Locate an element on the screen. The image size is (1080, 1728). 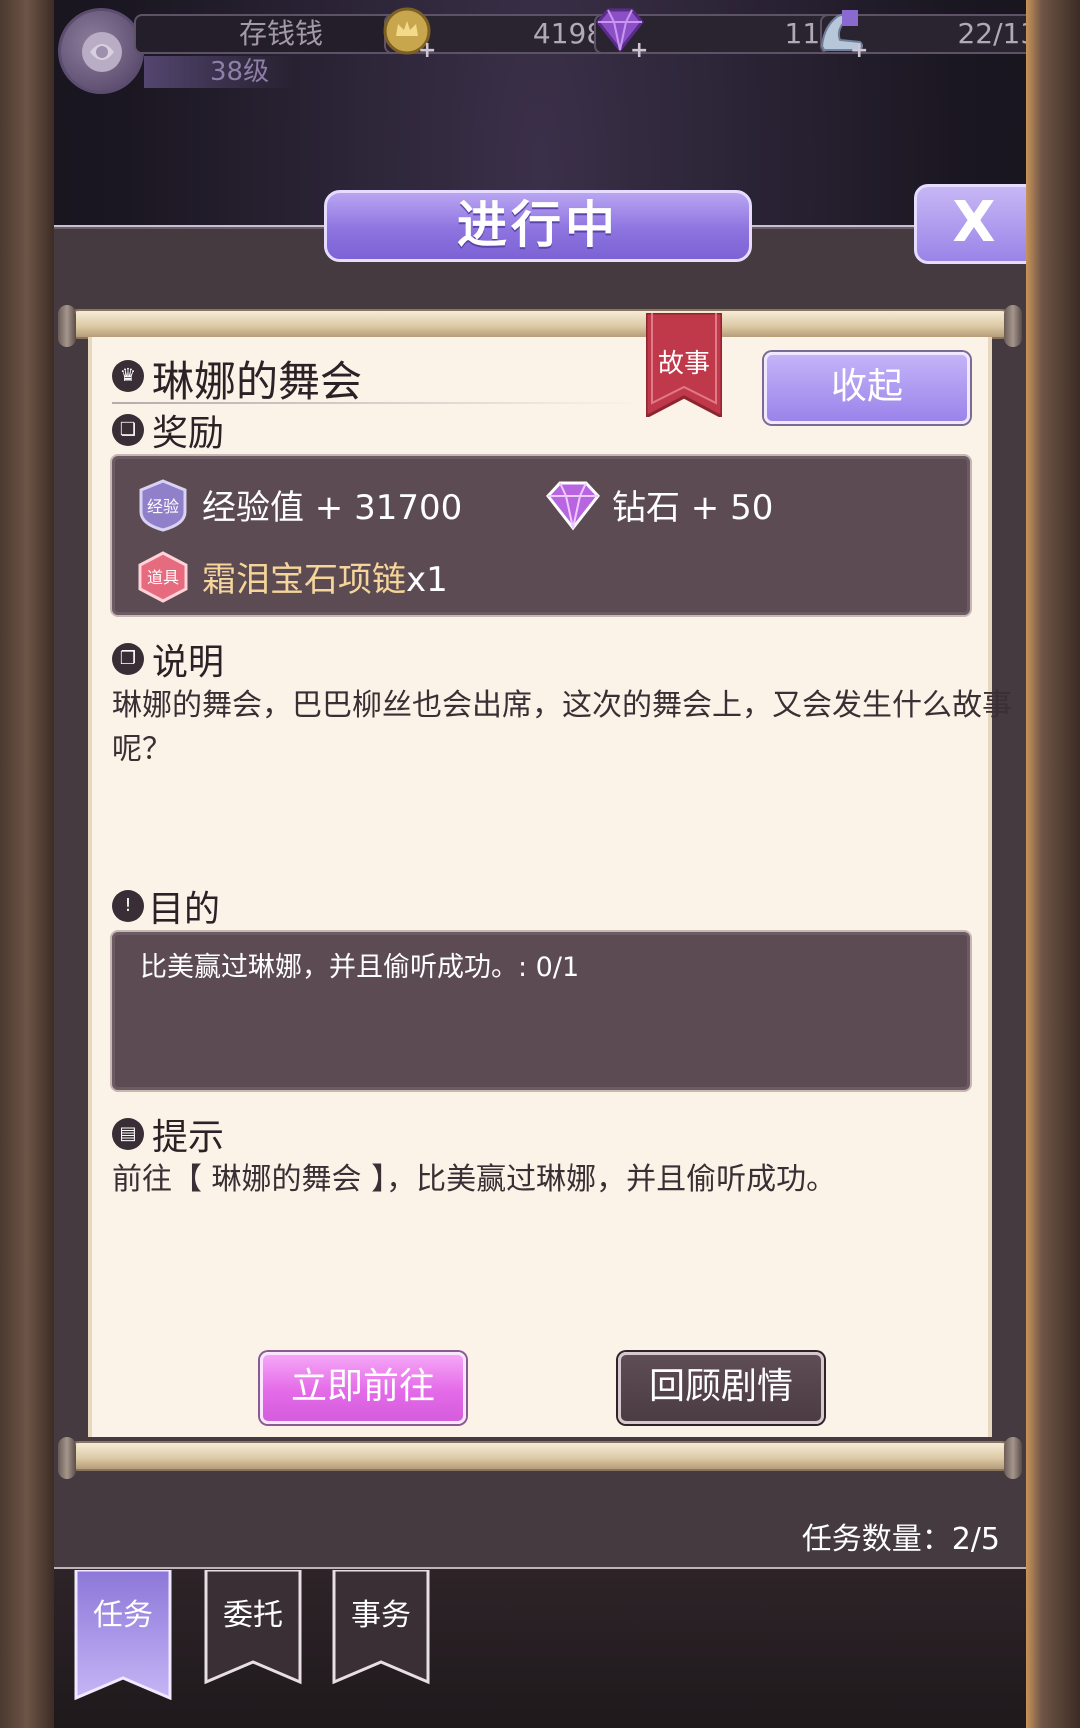
player-level: 38级 is located at coordinates (219, 72).